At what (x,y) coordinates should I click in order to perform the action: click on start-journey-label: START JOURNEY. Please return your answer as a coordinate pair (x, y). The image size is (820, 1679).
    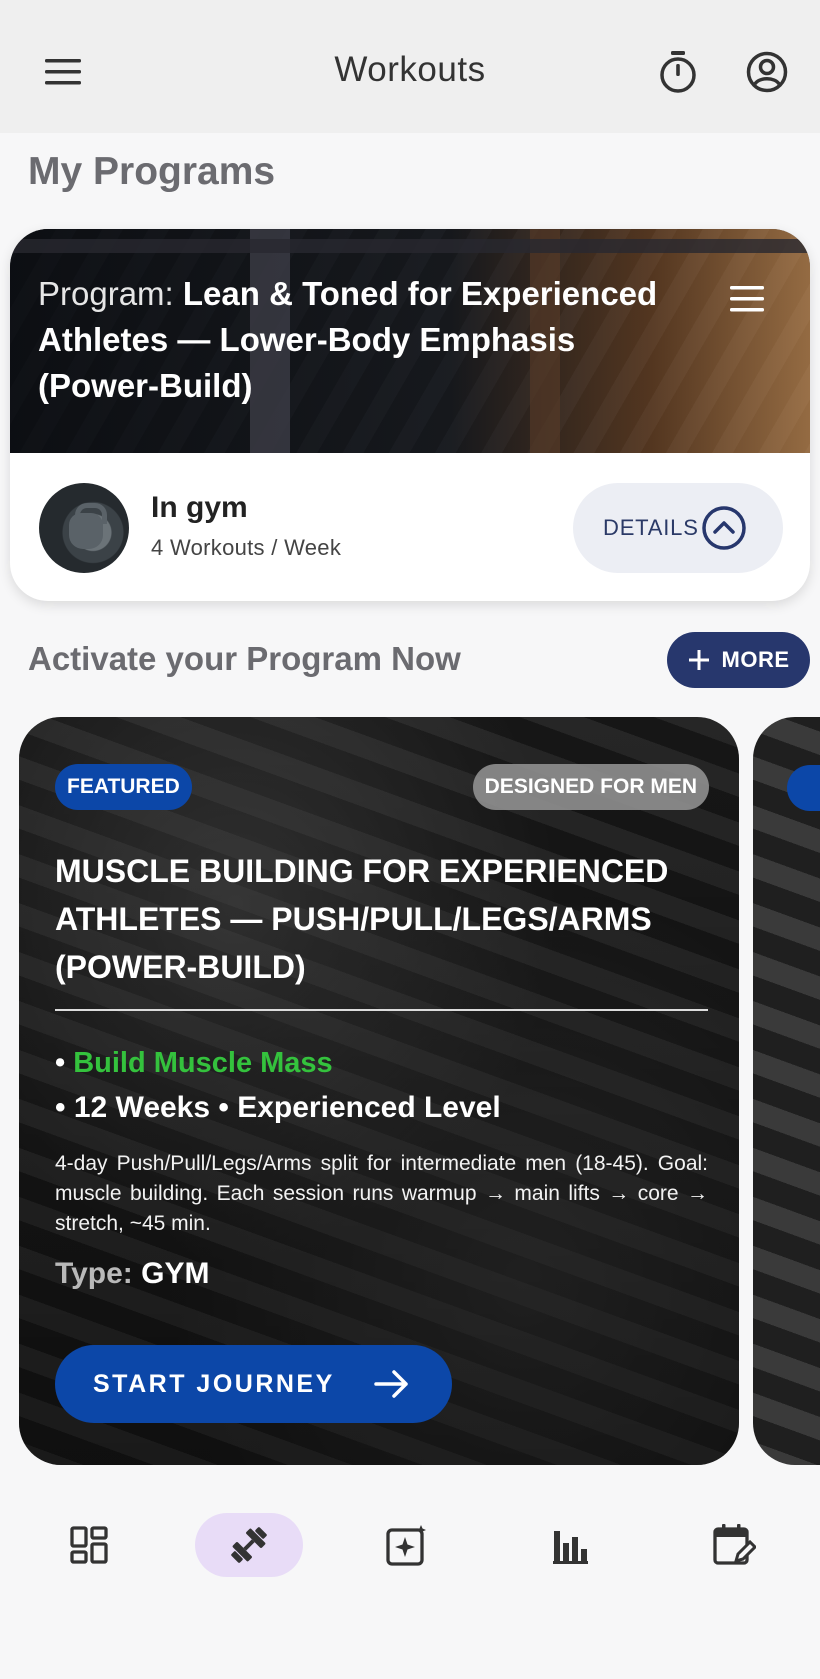
    Looking at the image, I should click on (214, 1383).